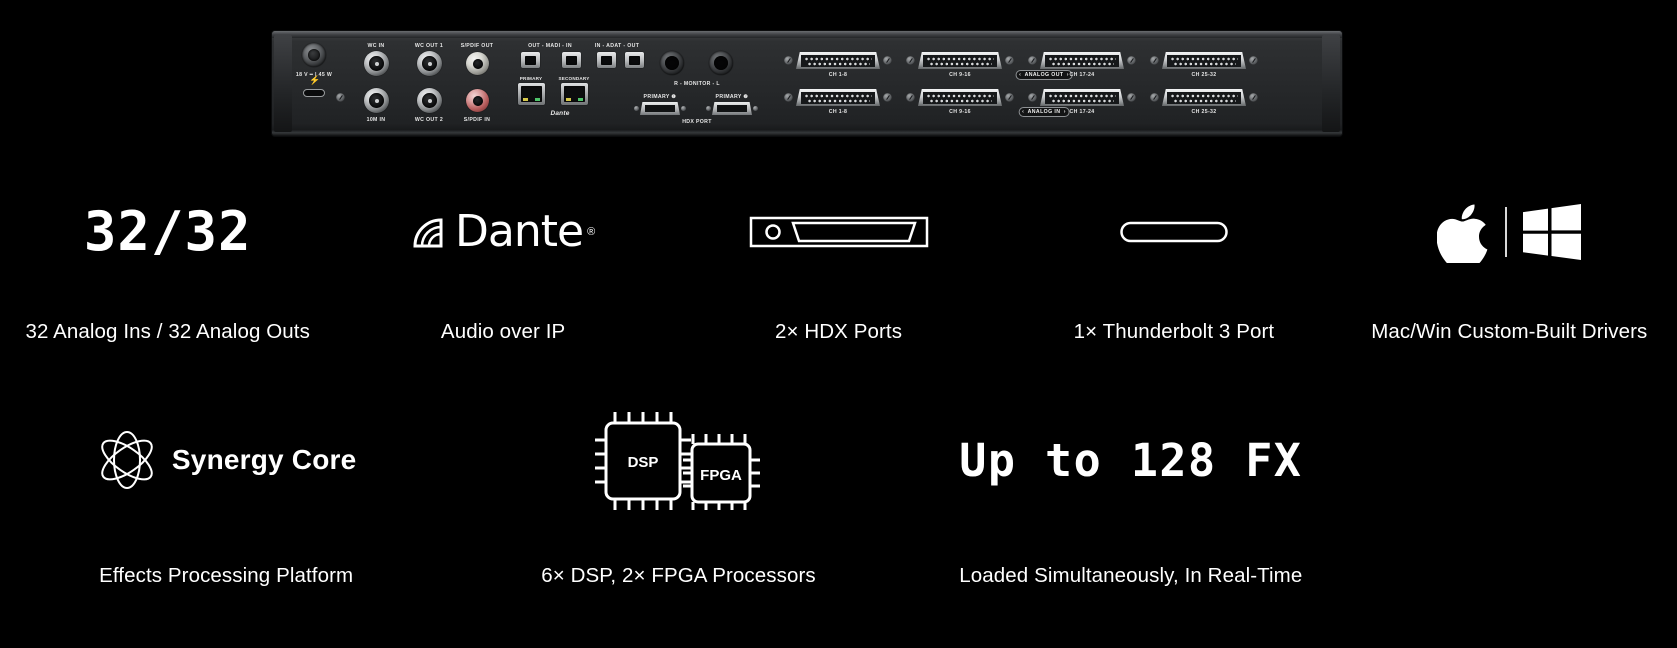 This screenshot has height=648, width=1677. What do you see at coordinates (1173, 266) in the screenshot?
I see `feature-thunderbolt: 1× Thunderbolt 3 Port` at bounding box center [1173, 266].